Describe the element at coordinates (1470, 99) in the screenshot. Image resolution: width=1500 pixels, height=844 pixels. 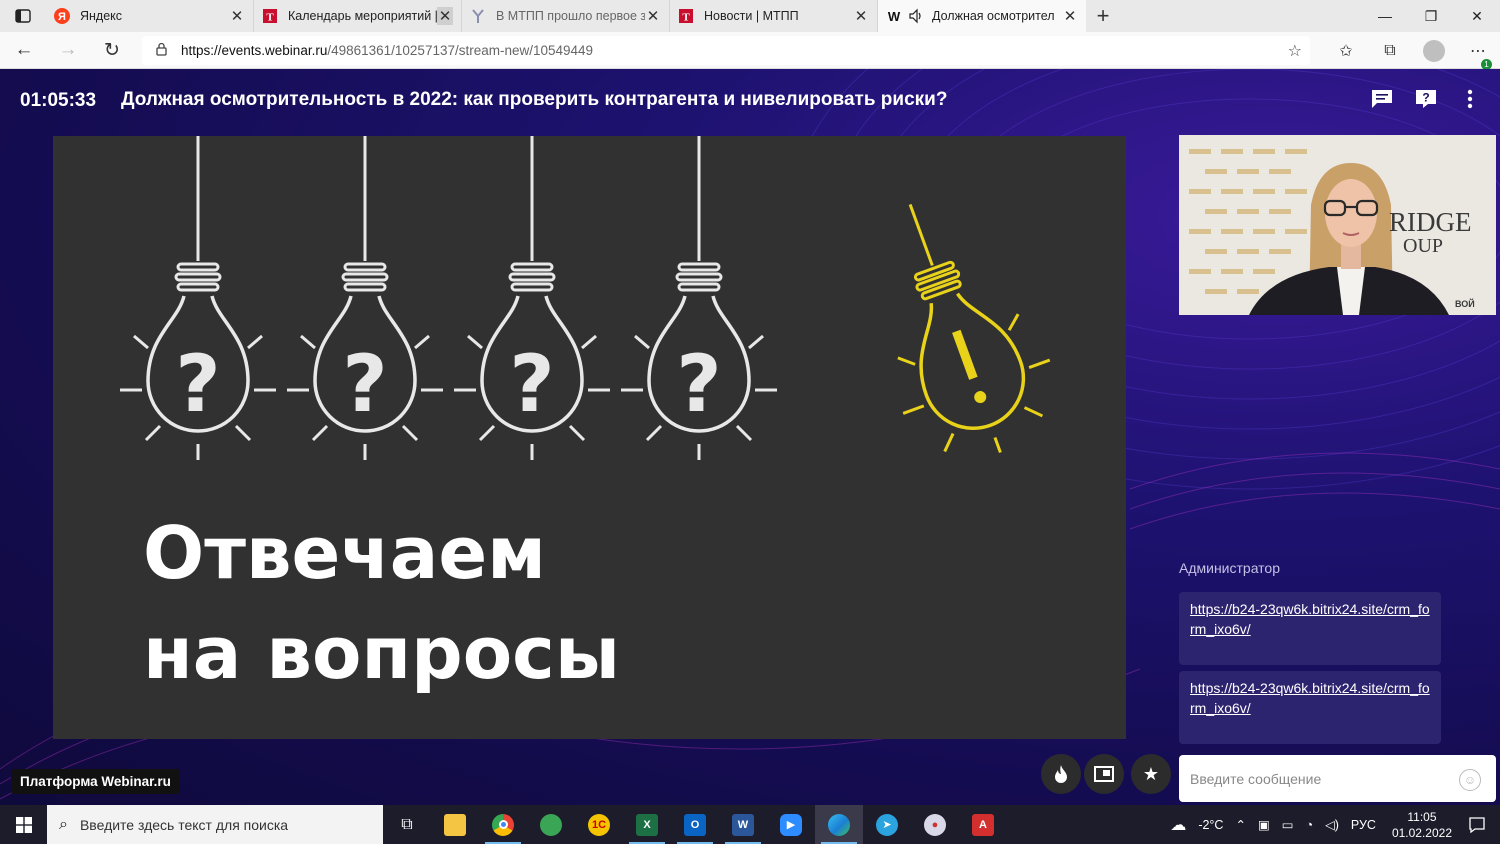
I see `more-vertical-icon` at that location.